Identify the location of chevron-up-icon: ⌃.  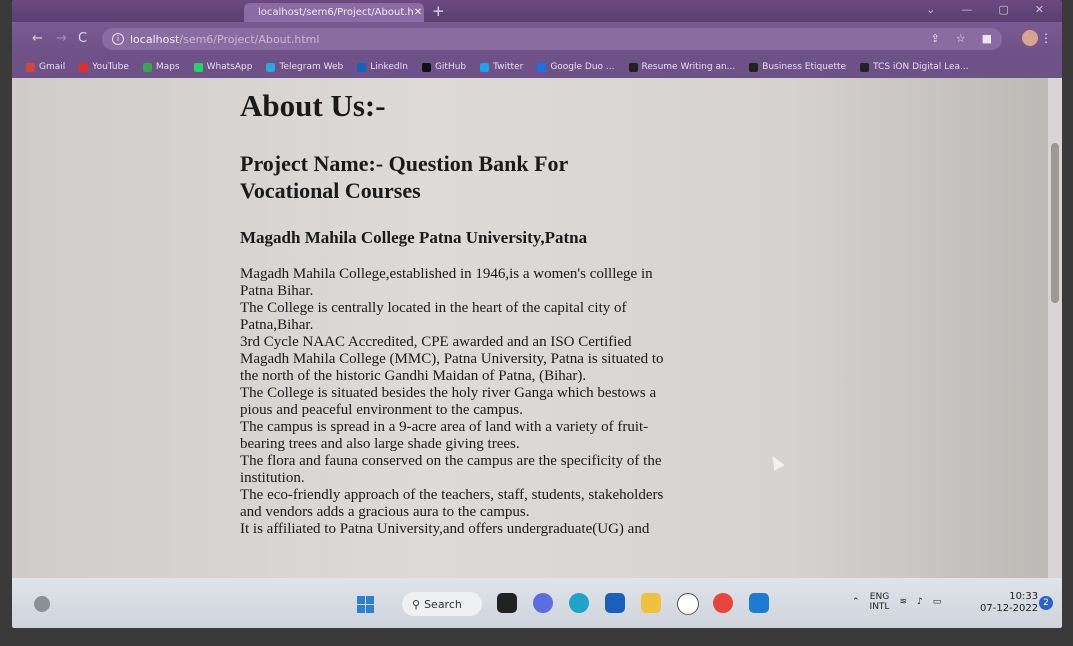
(856, 602).